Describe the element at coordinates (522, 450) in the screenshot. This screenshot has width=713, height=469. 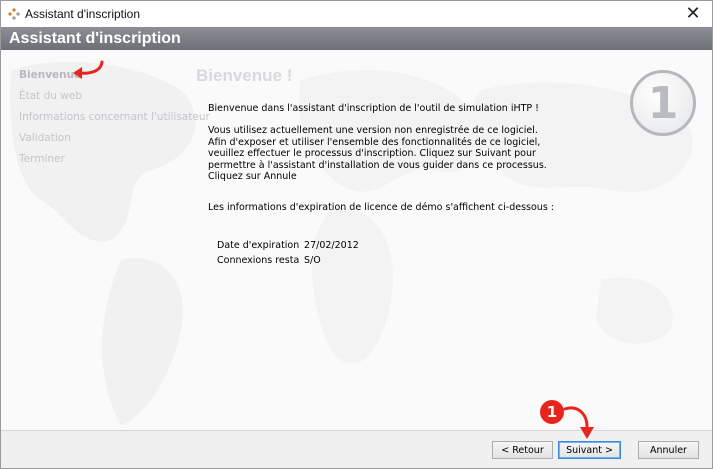
I see `back-button: < Retour` at that location.